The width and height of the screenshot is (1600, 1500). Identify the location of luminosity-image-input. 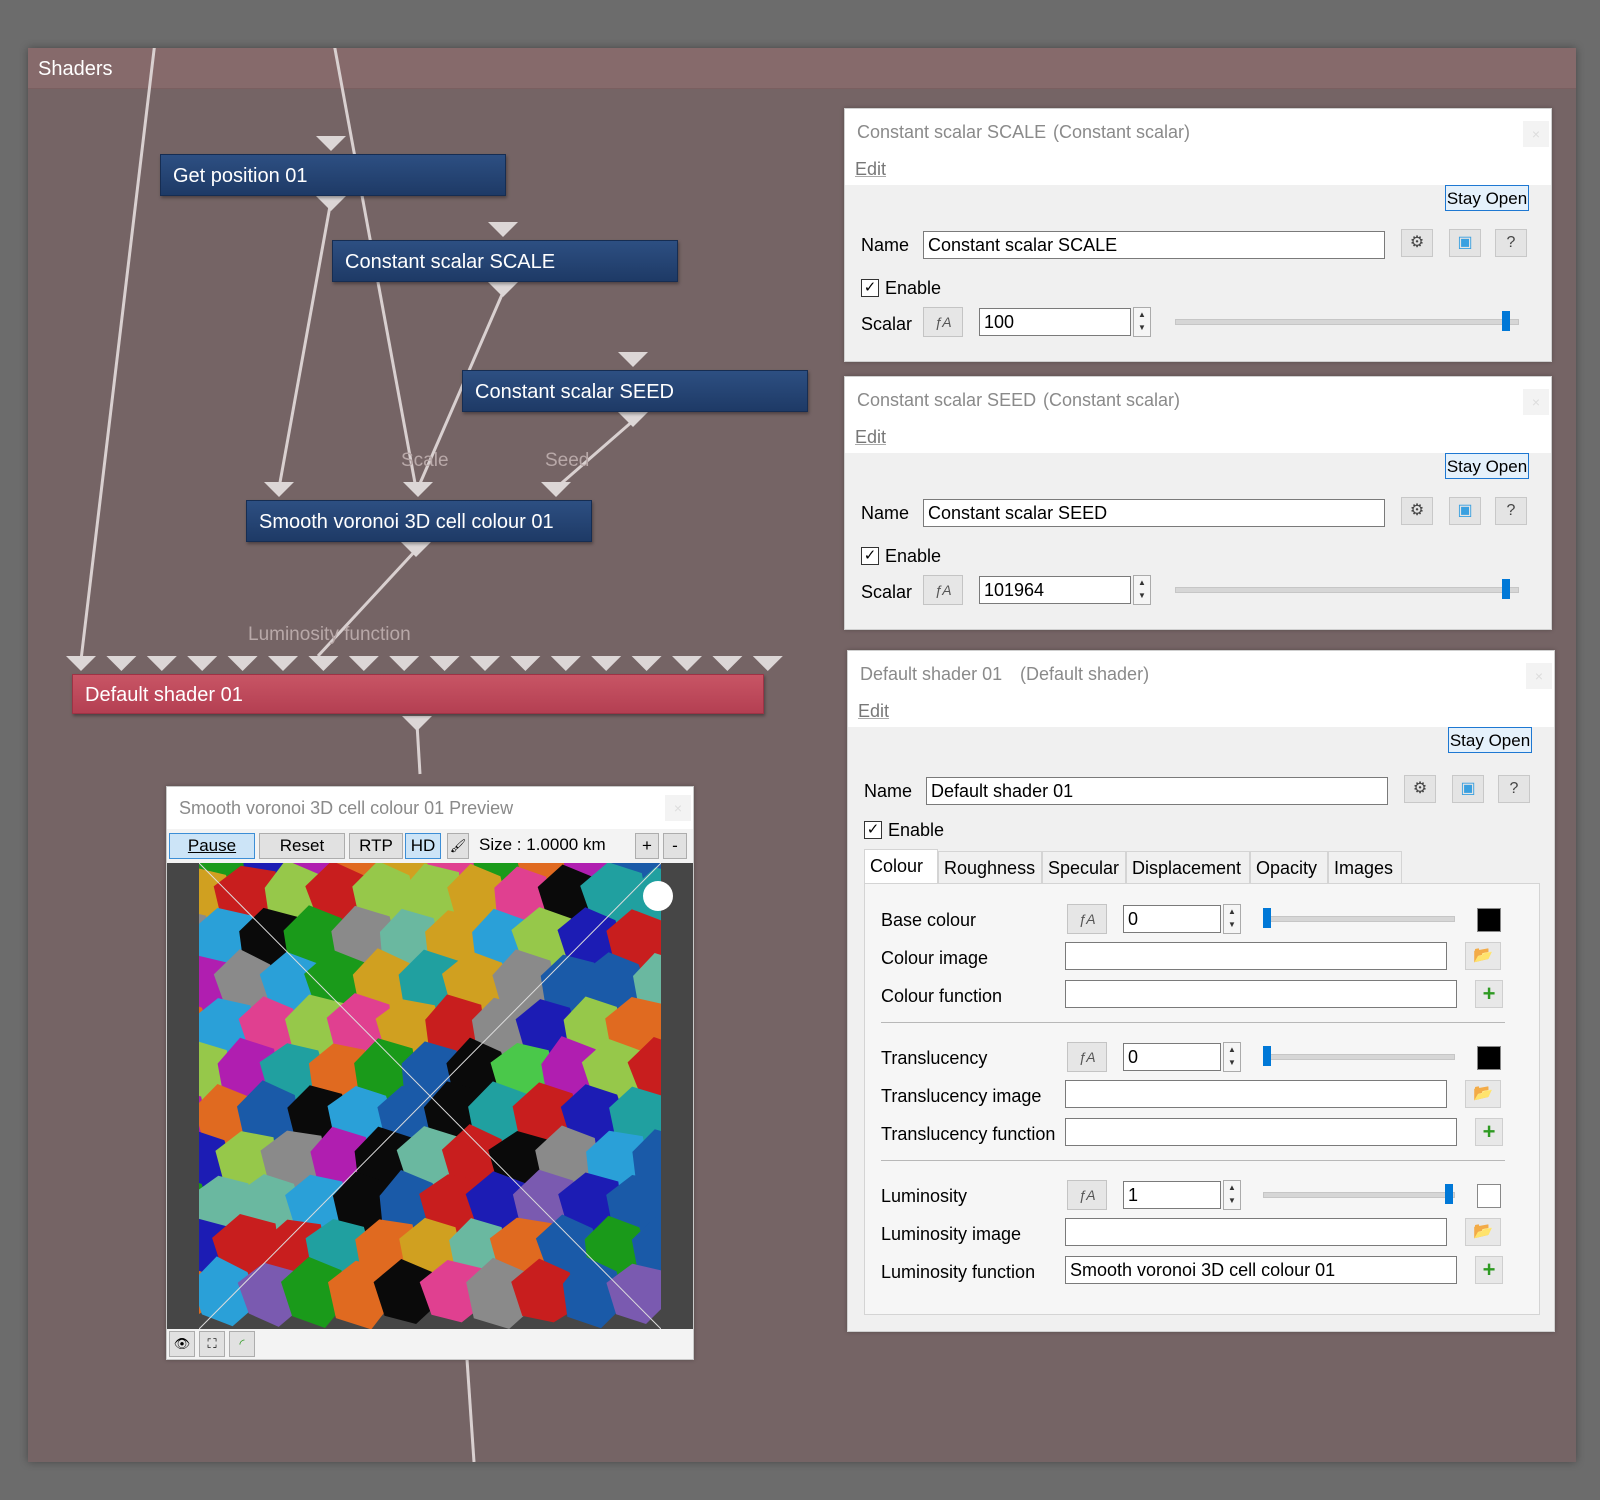
(1256, 1232).